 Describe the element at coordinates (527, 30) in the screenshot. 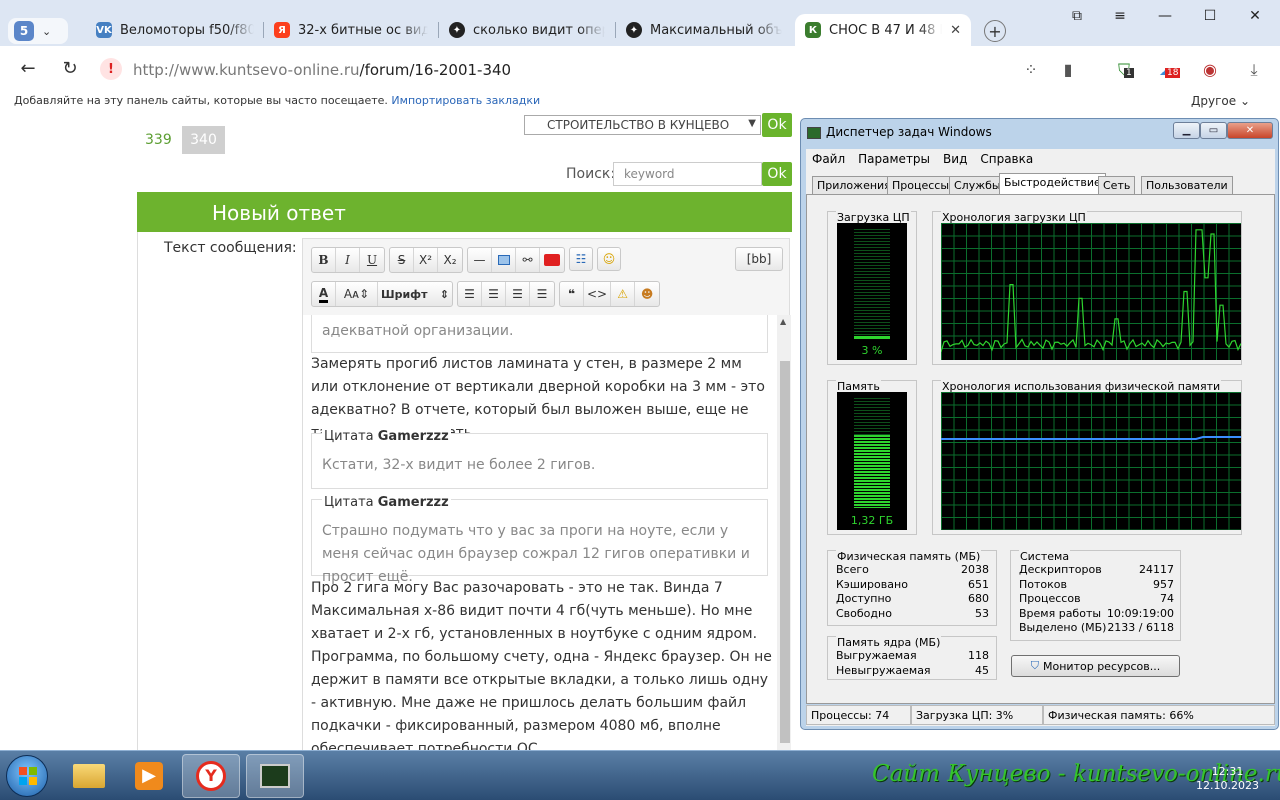

I see `tab-3: ✦ сколько видит операт` at that location.